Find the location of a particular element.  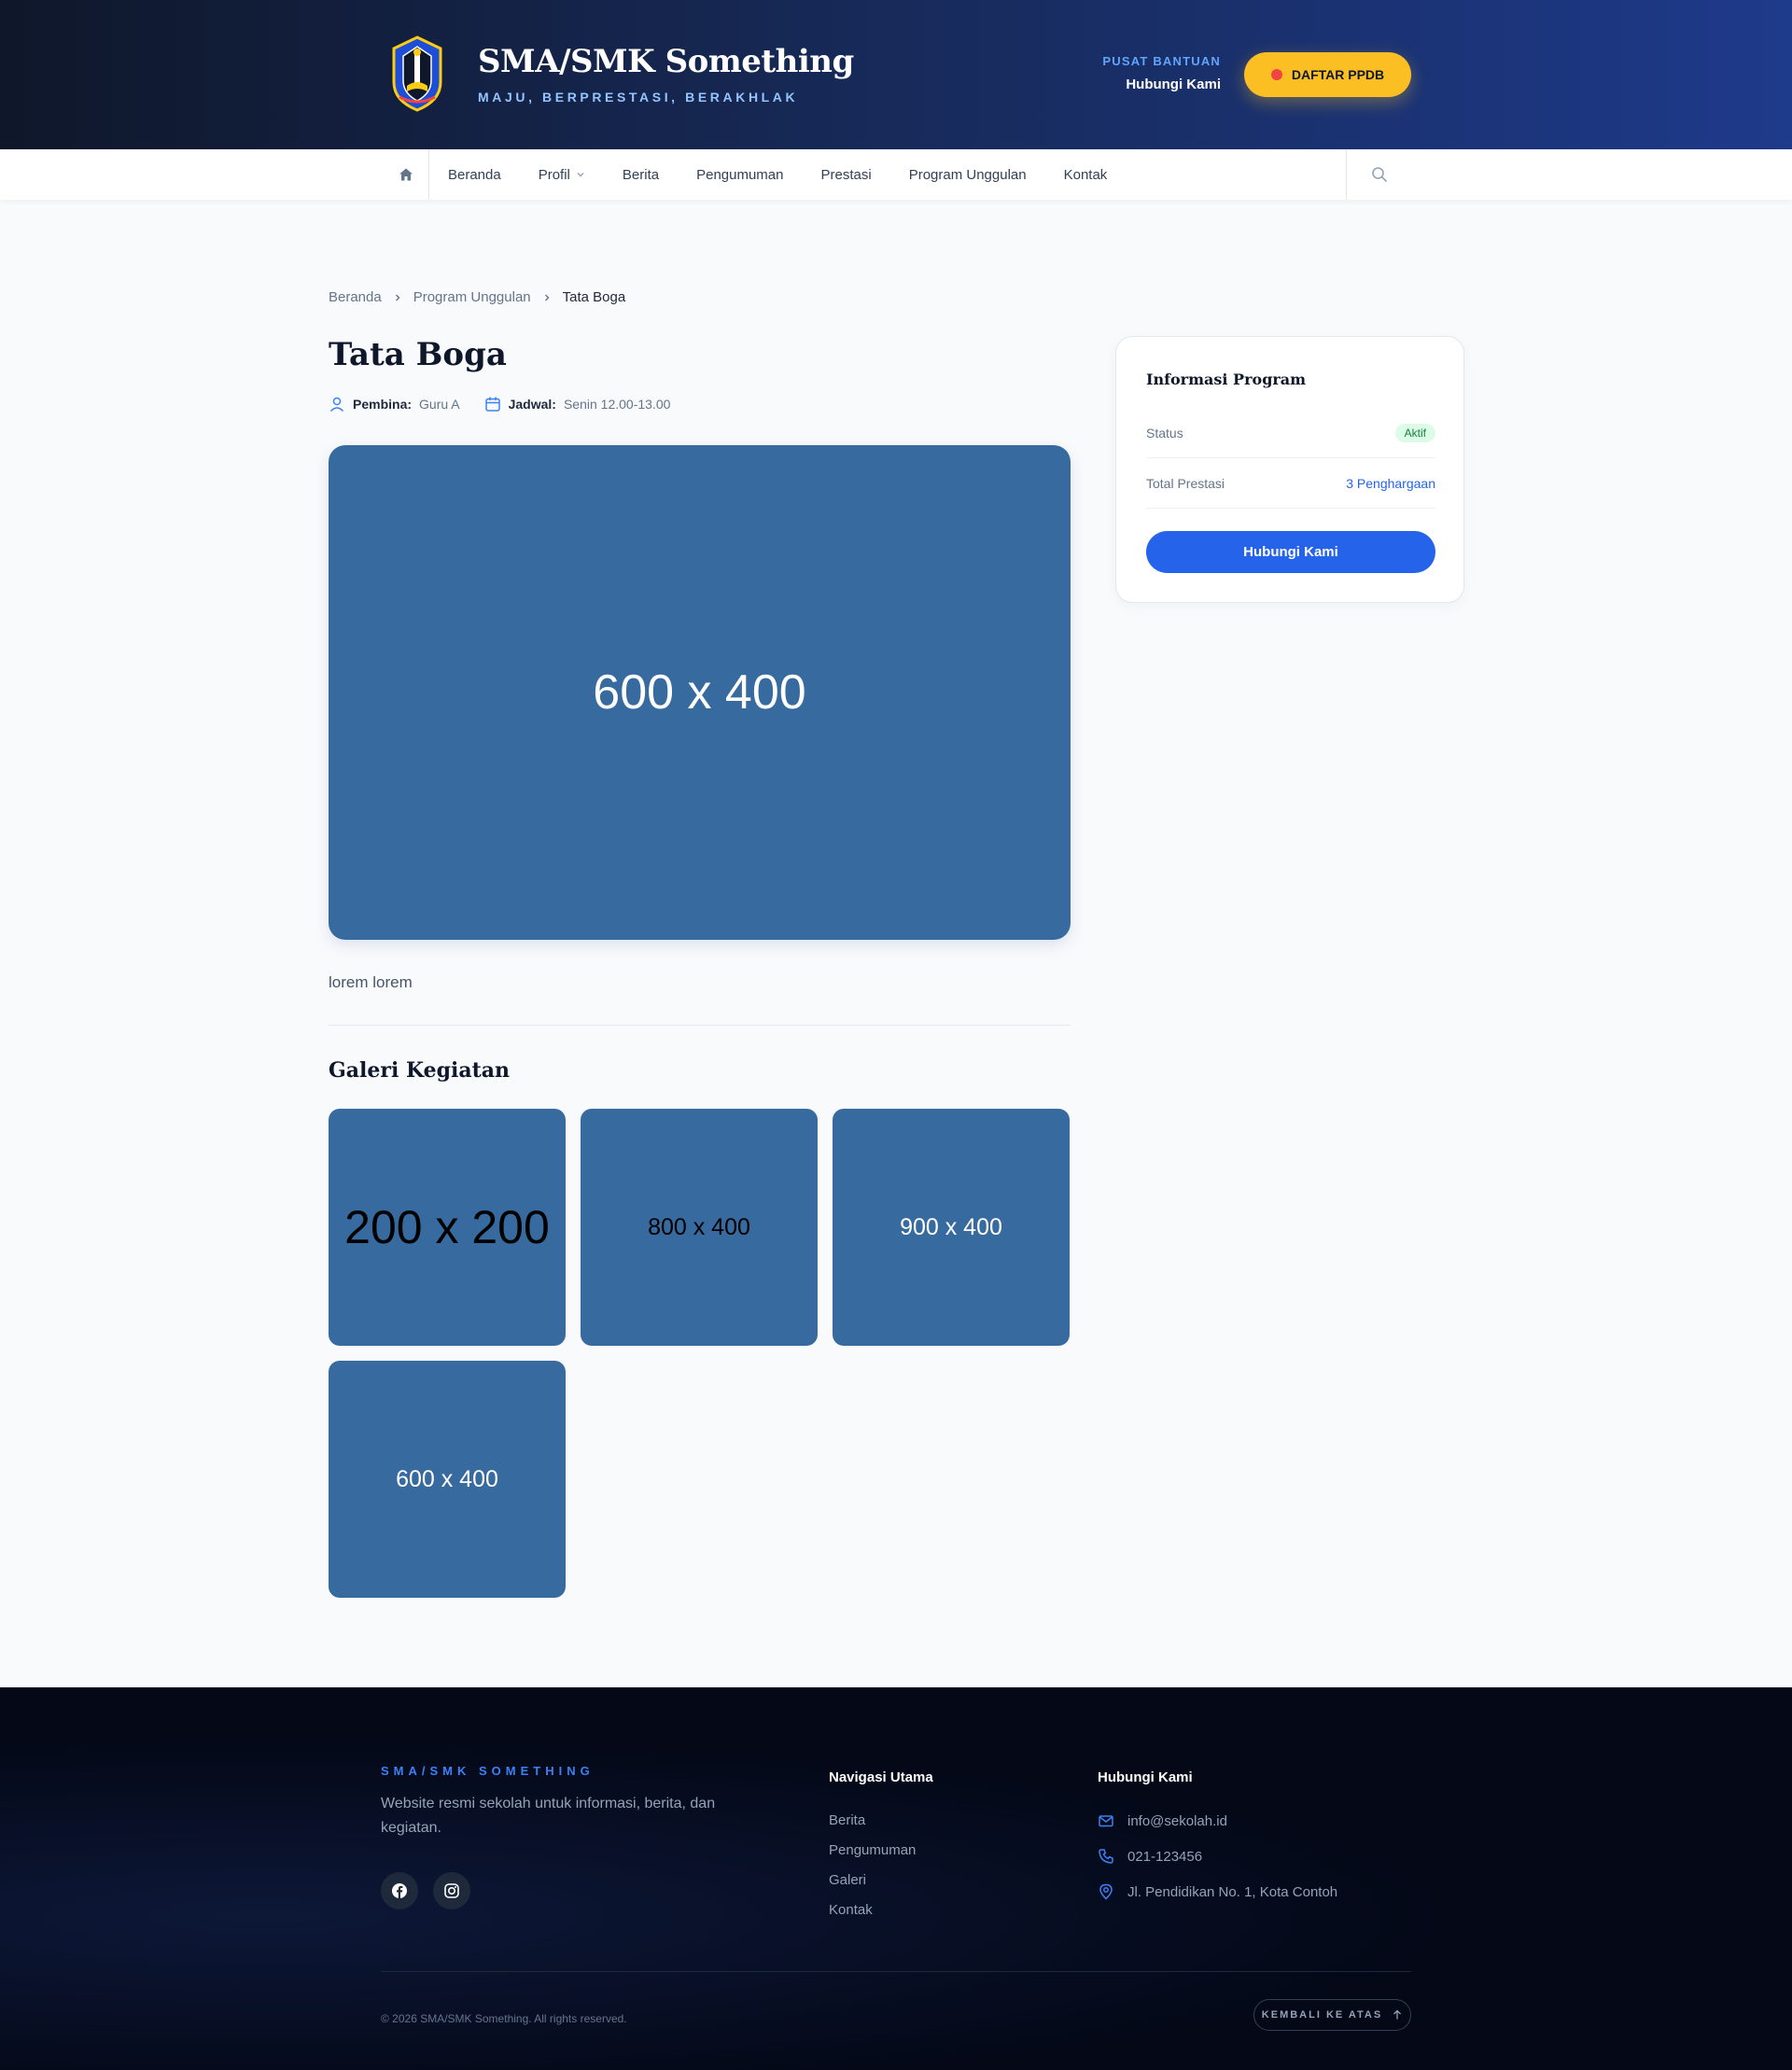

gallery-image: 200 x 200 is located at coordinates (447, 1227).